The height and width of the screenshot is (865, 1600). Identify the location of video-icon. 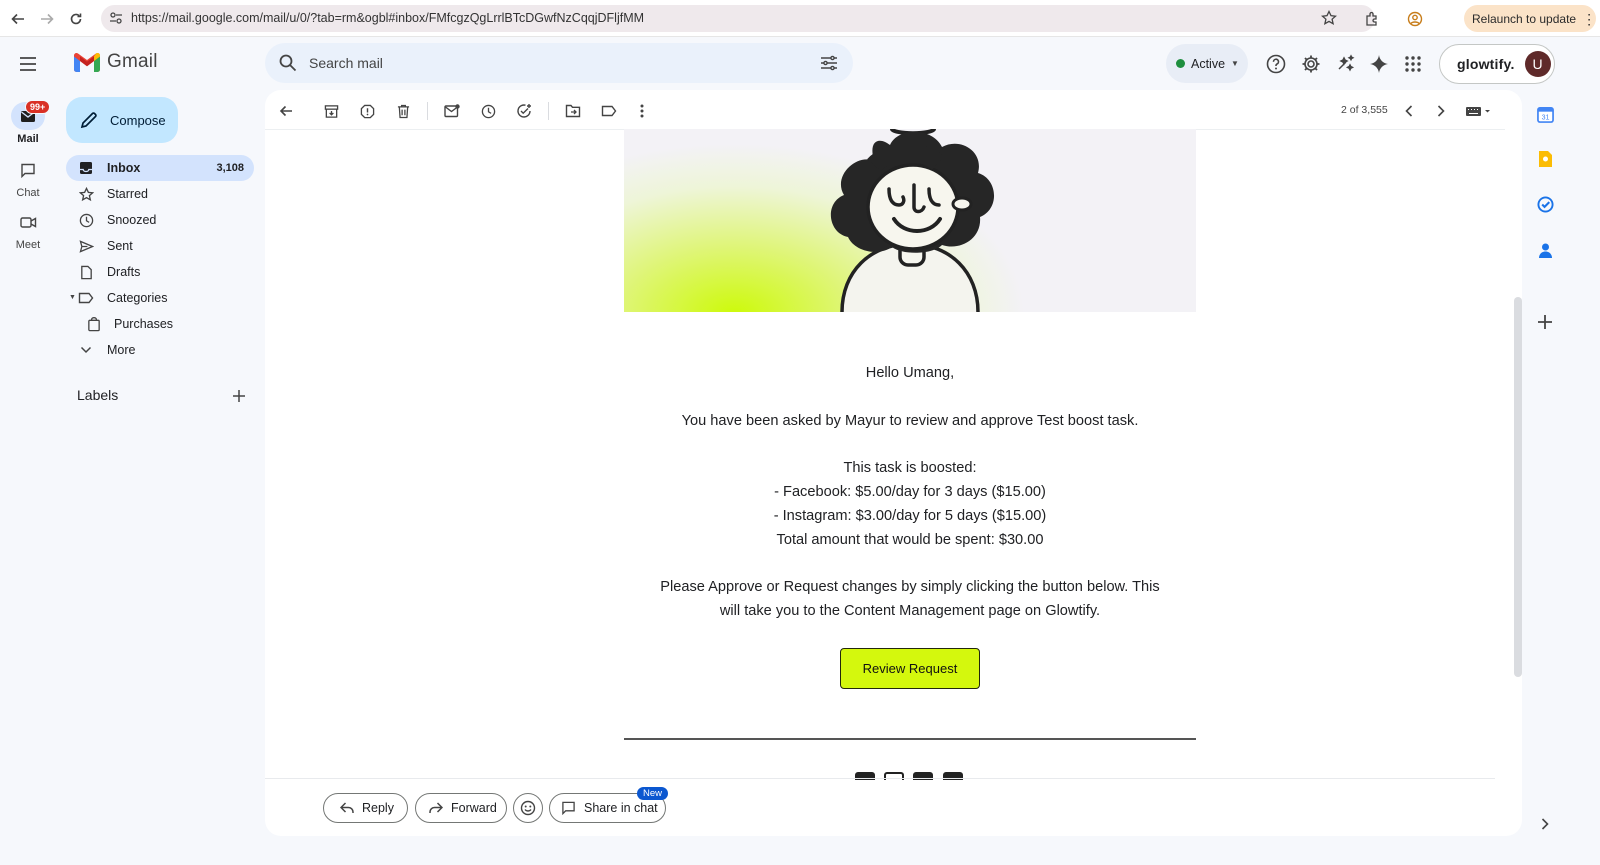
(28, 222).